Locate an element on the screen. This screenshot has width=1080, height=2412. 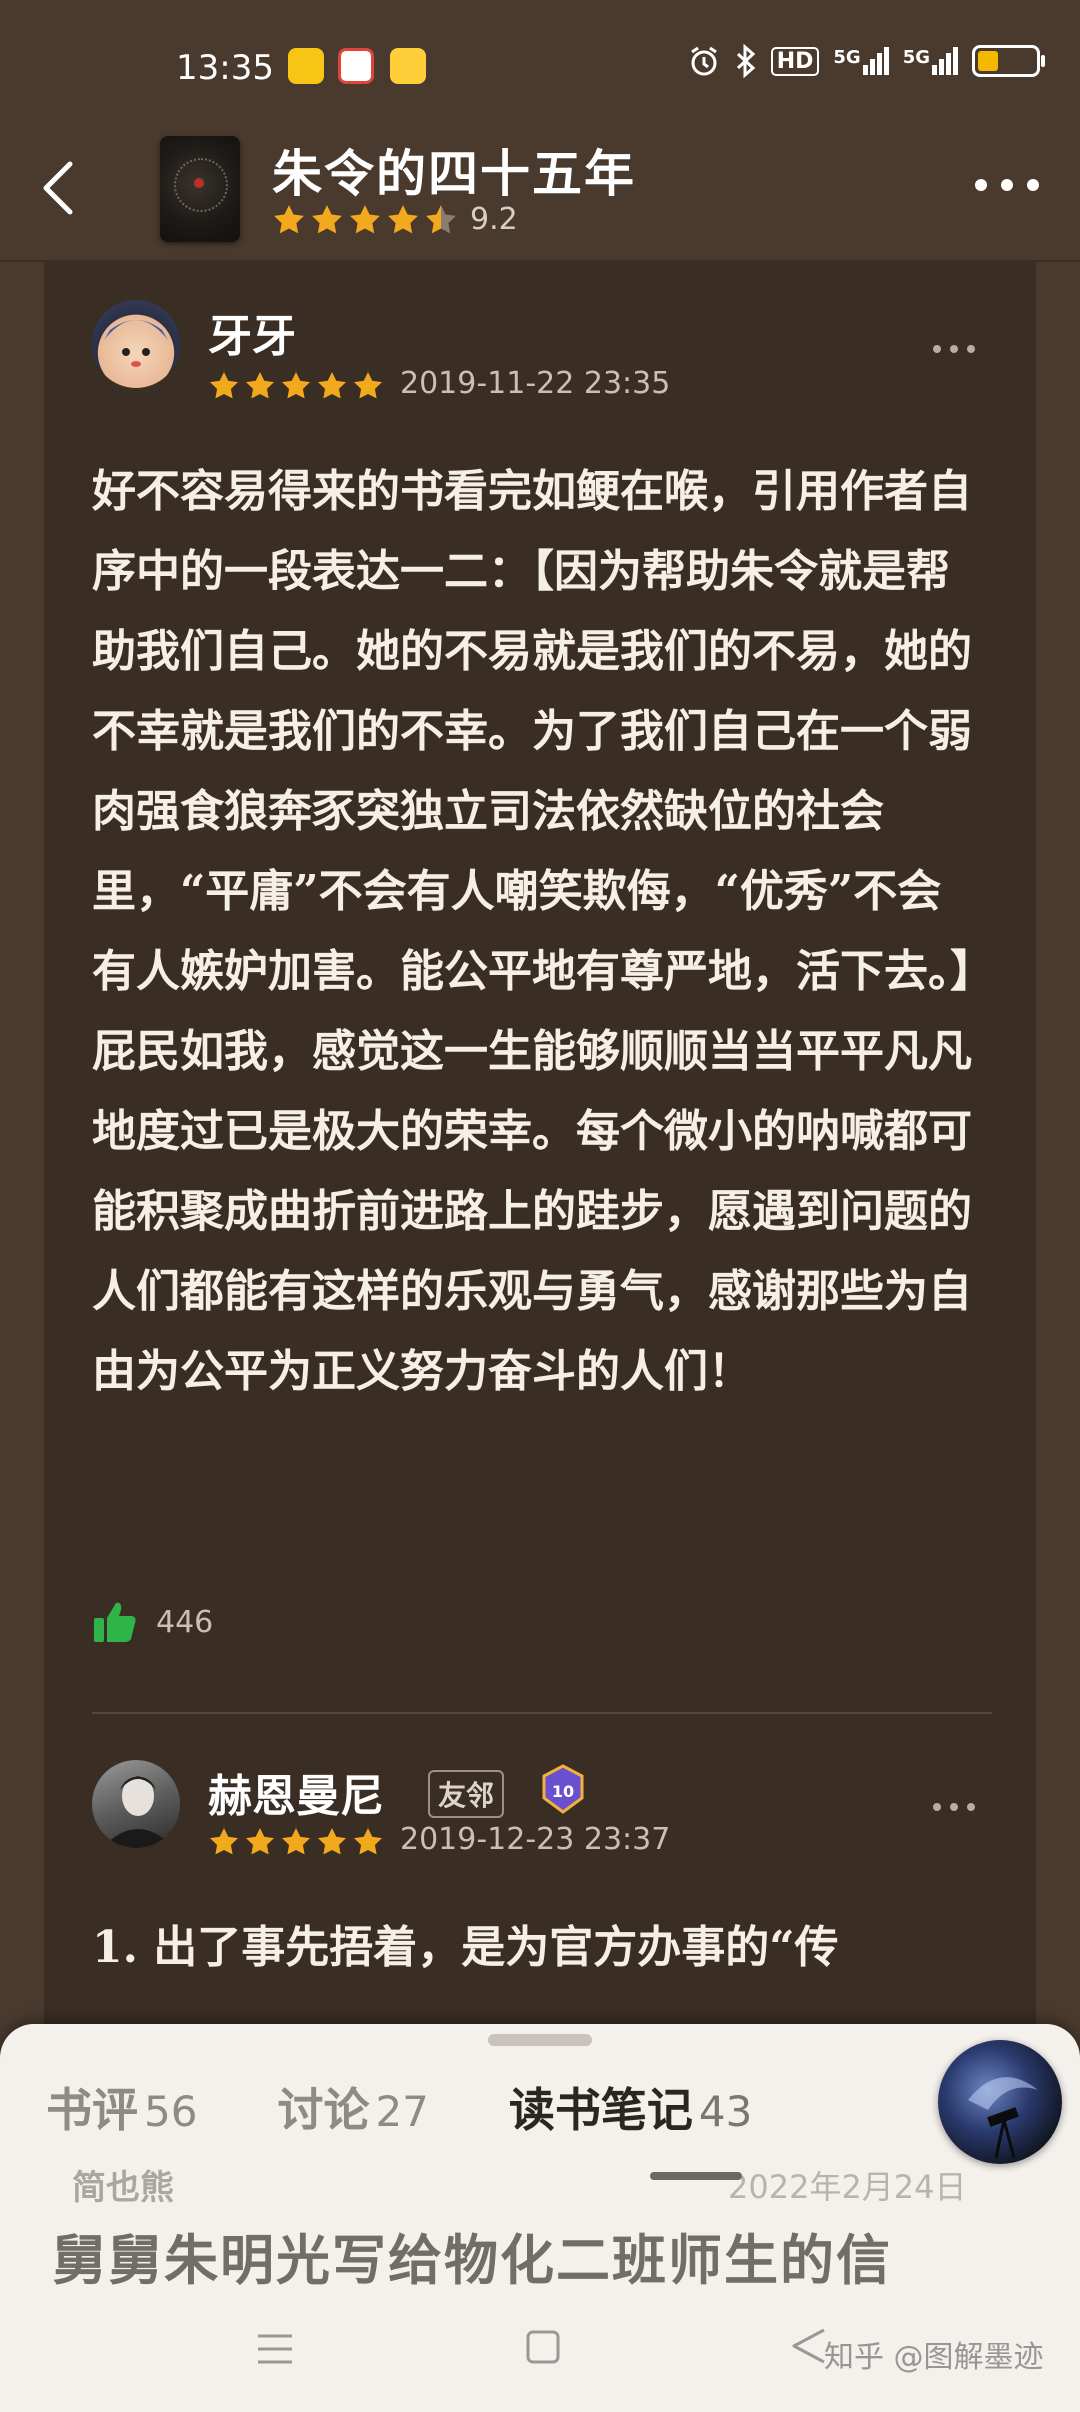
review-body: 1. 出了事先捂着，是为官方办事的“传 is located at coordinates (537, 1948).